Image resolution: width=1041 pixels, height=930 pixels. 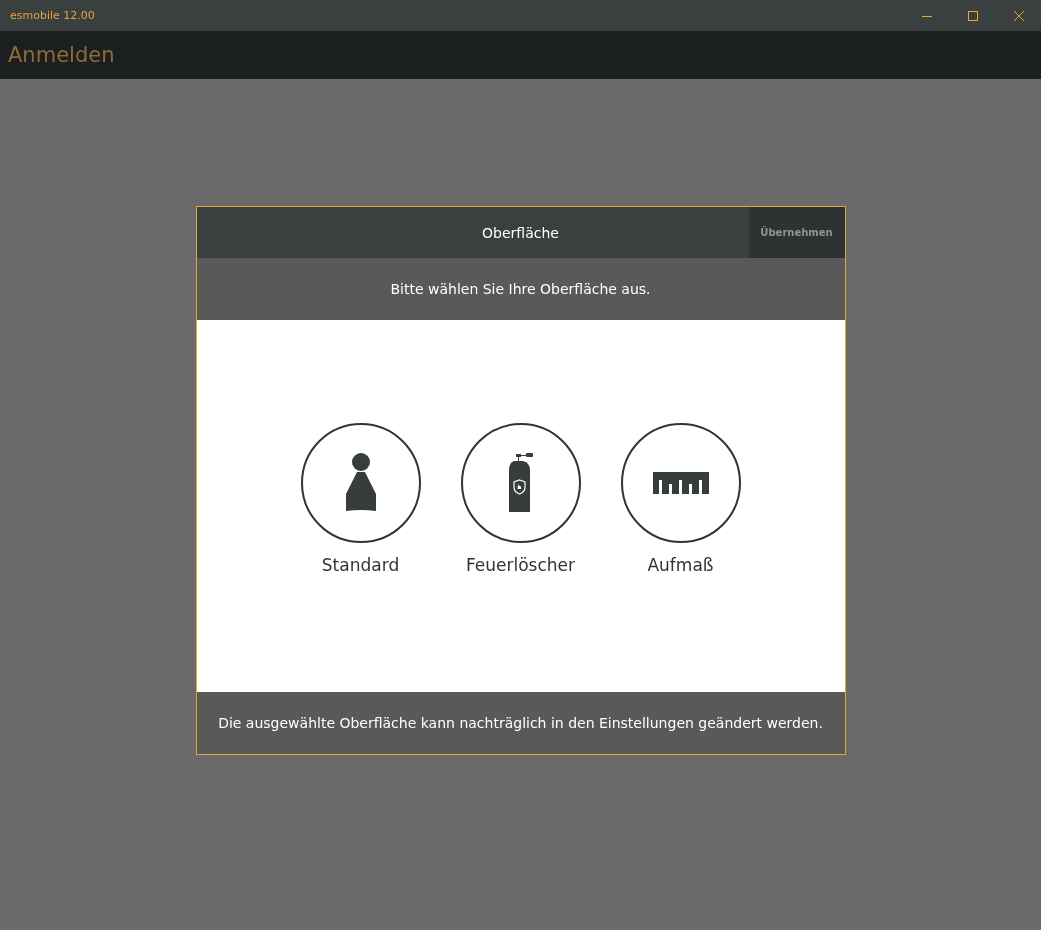 What do you see at coordinates (61, 55) in the screenshot?
I see `page-title: Anmelden` at bounding box center [61, 55].